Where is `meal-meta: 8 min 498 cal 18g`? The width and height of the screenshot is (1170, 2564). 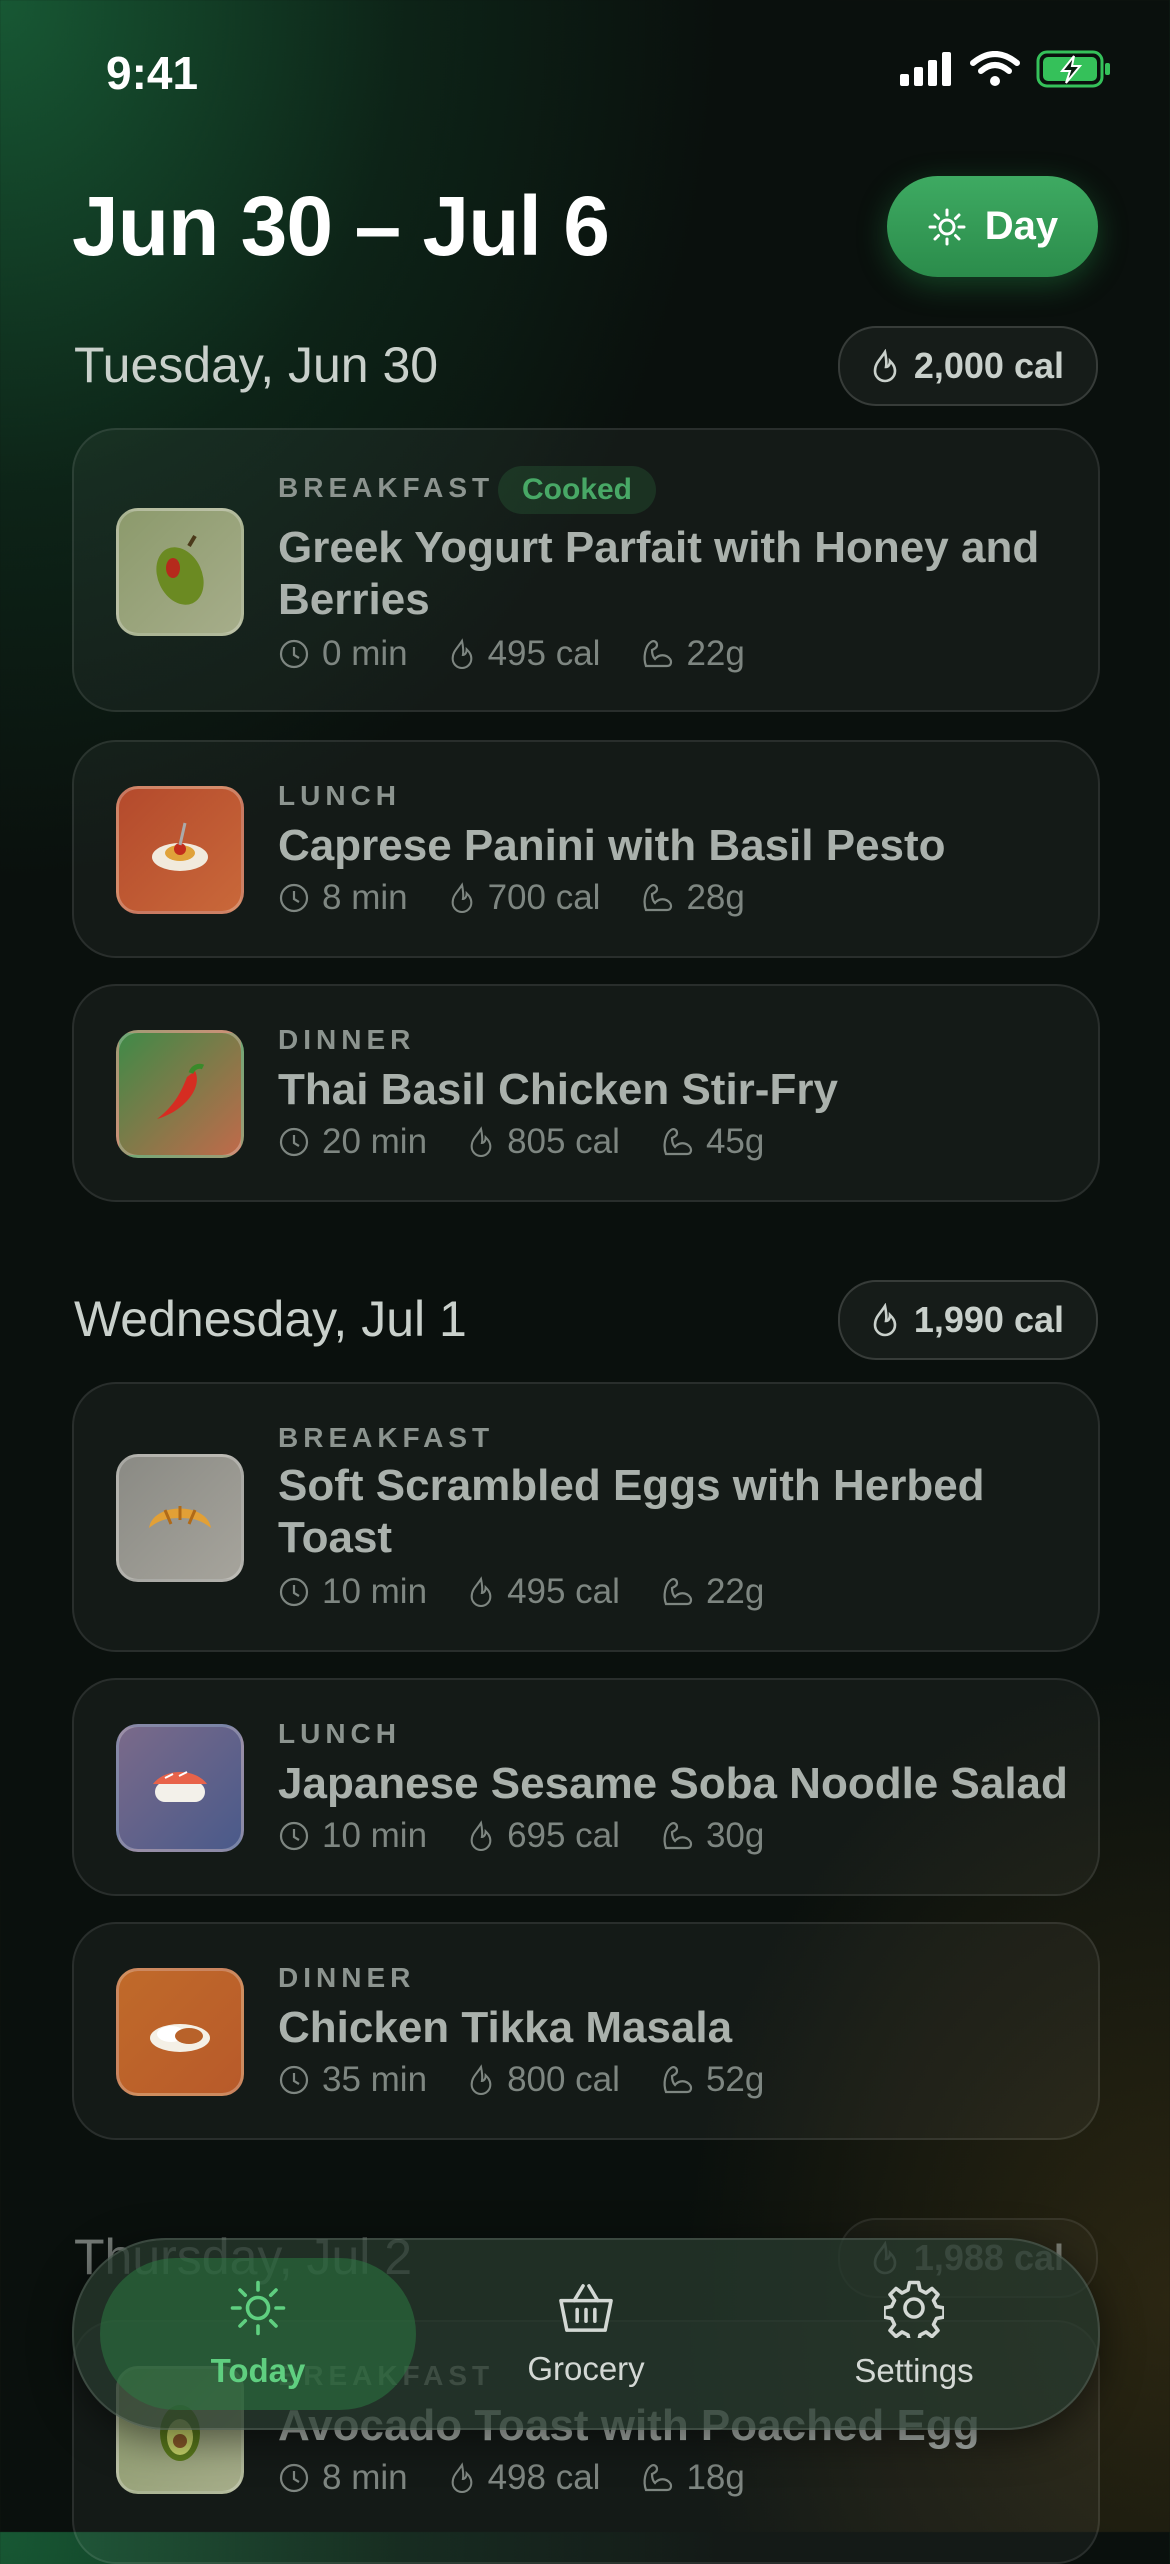 meal-meta: 8 min 498 cal 18g is located at coordinates (531, 2478).